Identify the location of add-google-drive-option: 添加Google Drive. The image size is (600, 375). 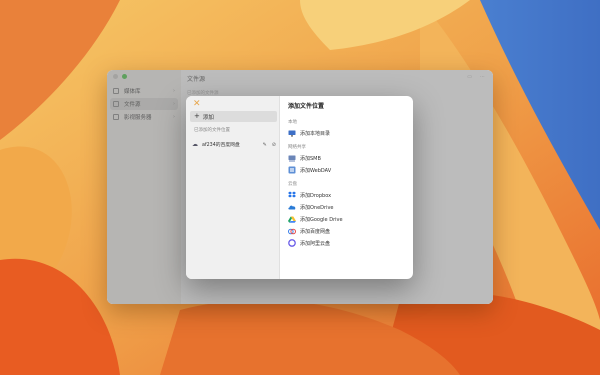
(350, 219).